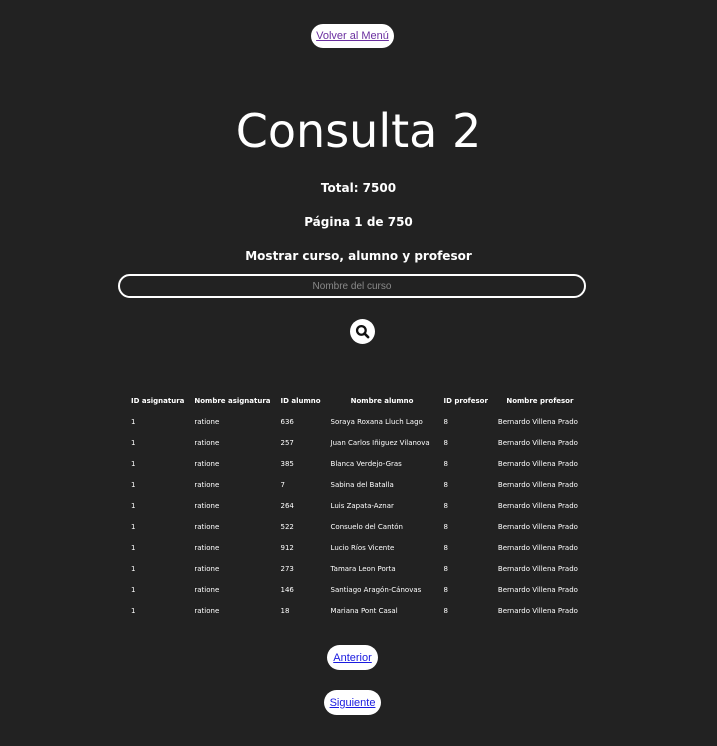  Describe the element at coordinates (287, 421) in the screenshot. I see `table-cell: 636` at that location.